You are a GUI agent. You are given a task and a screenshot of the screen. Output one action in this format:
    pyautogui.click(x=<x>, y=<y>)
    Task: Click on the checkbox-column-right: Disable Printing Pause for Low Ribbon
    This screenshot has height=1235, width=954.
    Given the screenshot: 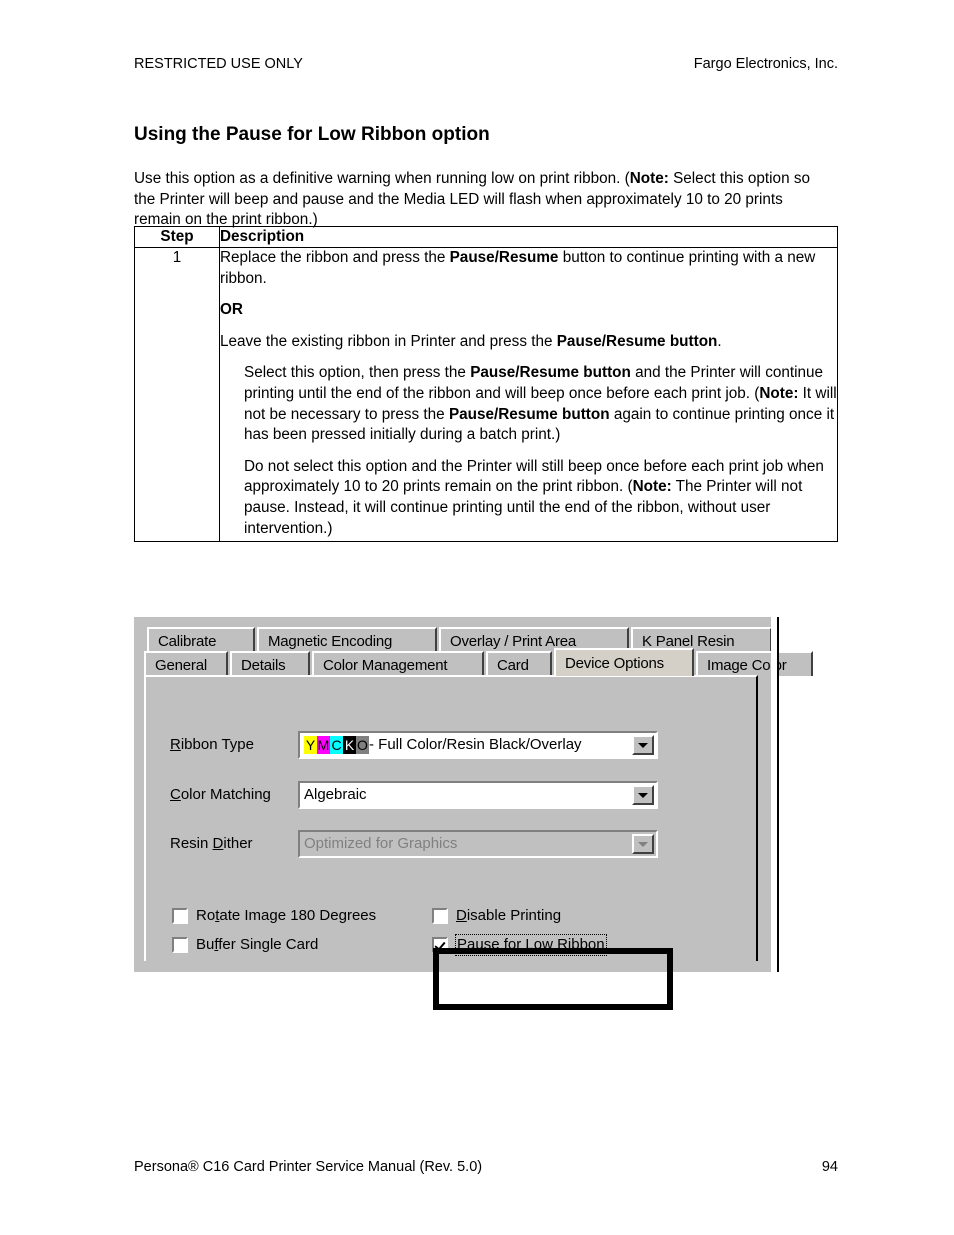 What is the action you would take?
    pyautogui.click(x=519, y=930)
    